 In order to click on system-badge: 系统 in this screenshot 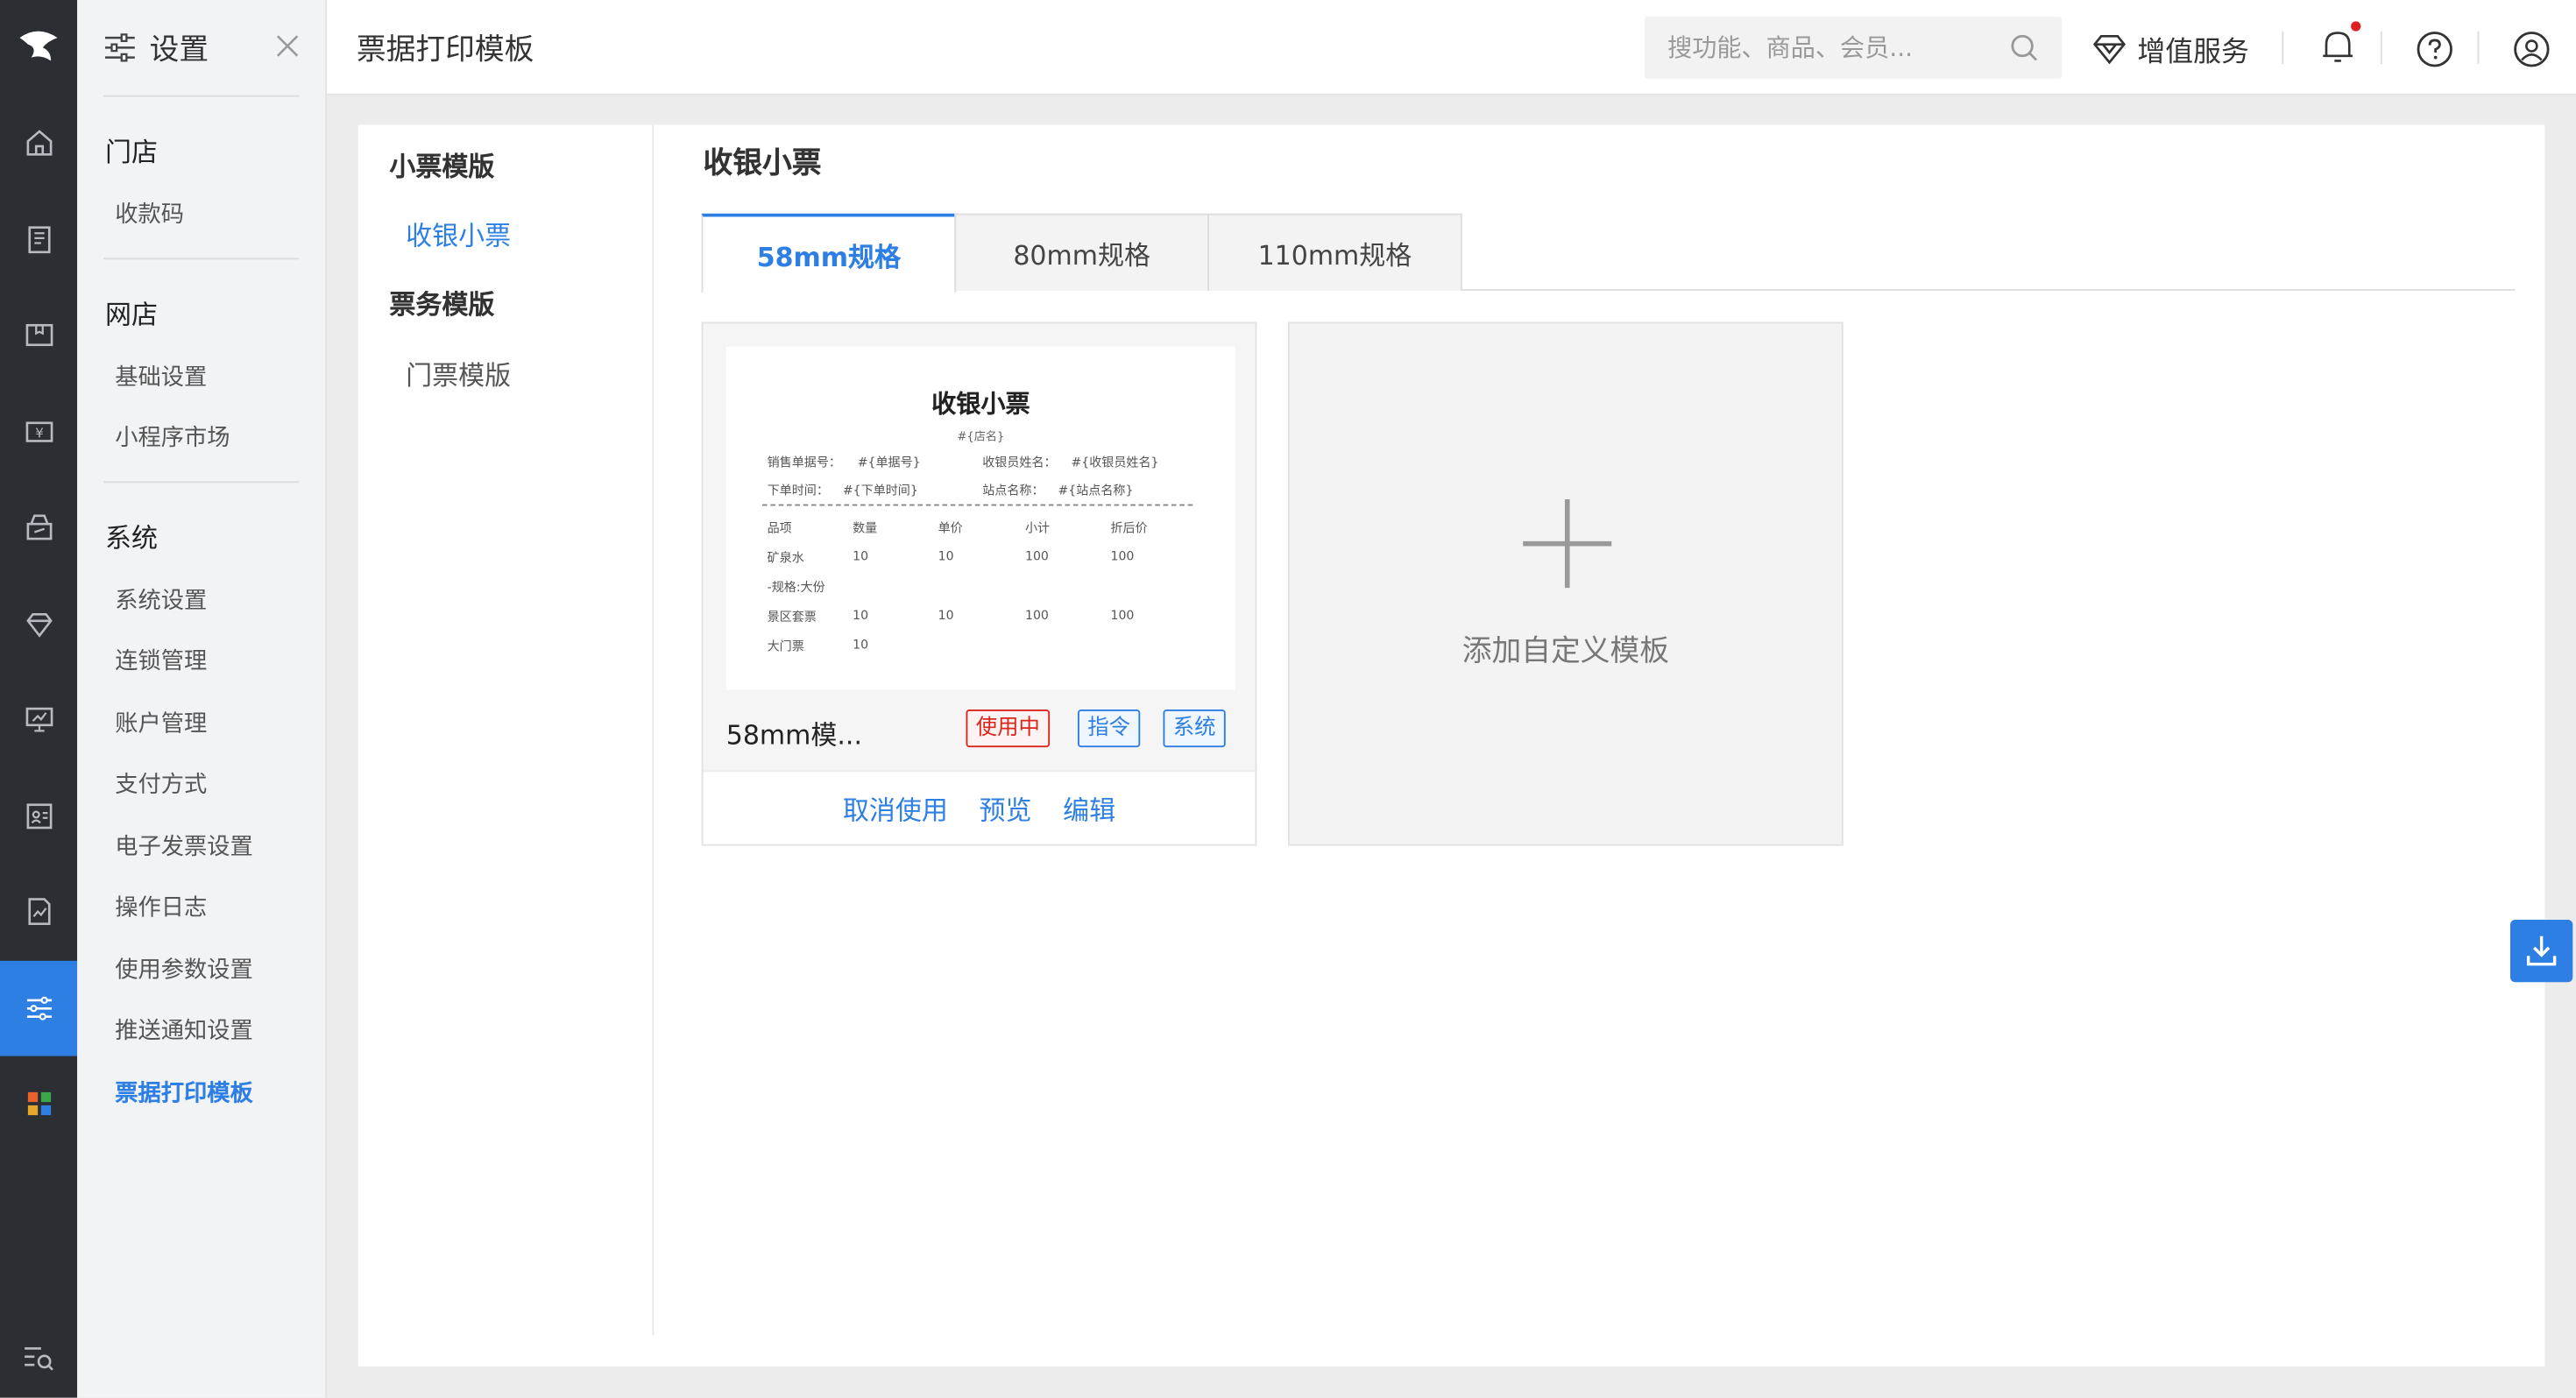, I will do `click(1194, 729)`.